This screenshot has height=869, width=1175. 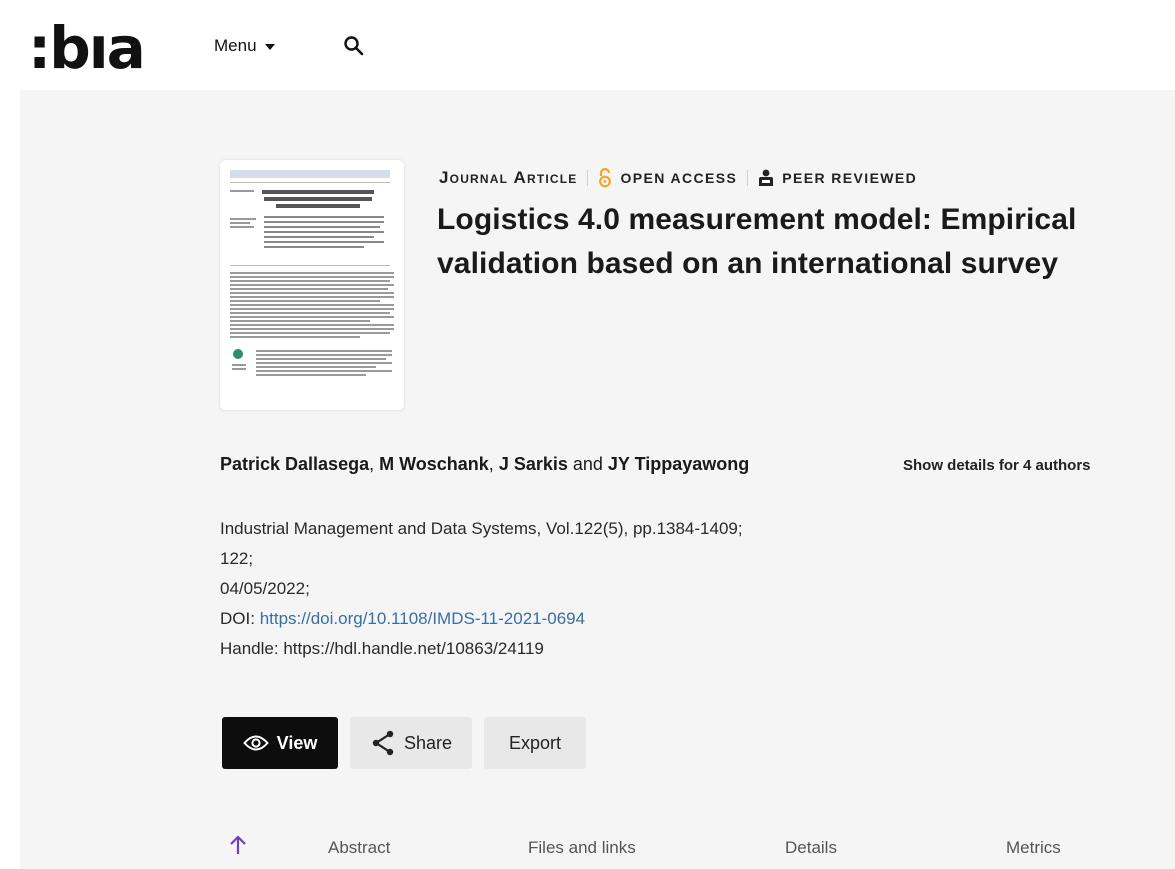 What do you see at coordinates (434, 464) in the screenshot?
I see `author-name: M Woschank` at bounding box center [434, 464].